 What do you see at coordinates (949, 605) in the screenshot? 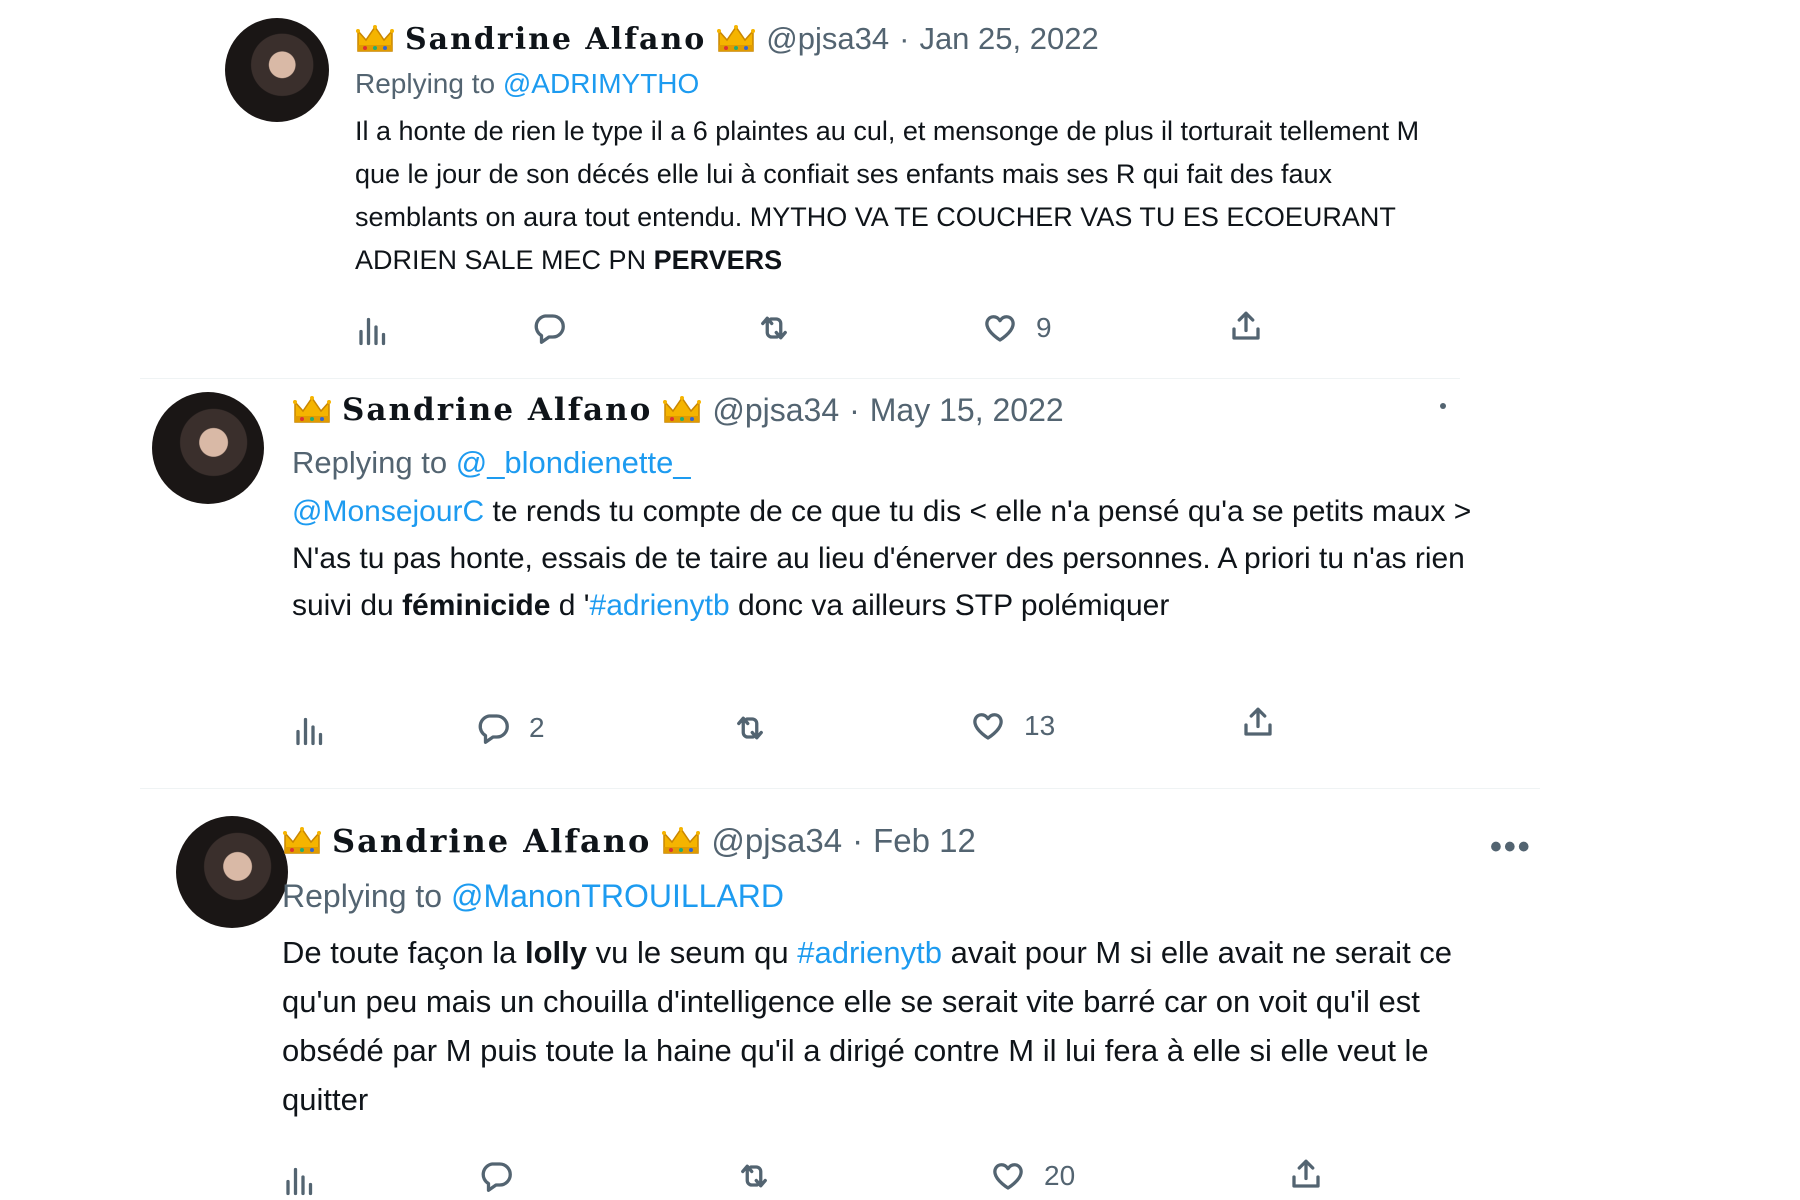
I see `tweet-text-part: donc va ailleurs STP polémiquer` at bounding box center [949, 605].